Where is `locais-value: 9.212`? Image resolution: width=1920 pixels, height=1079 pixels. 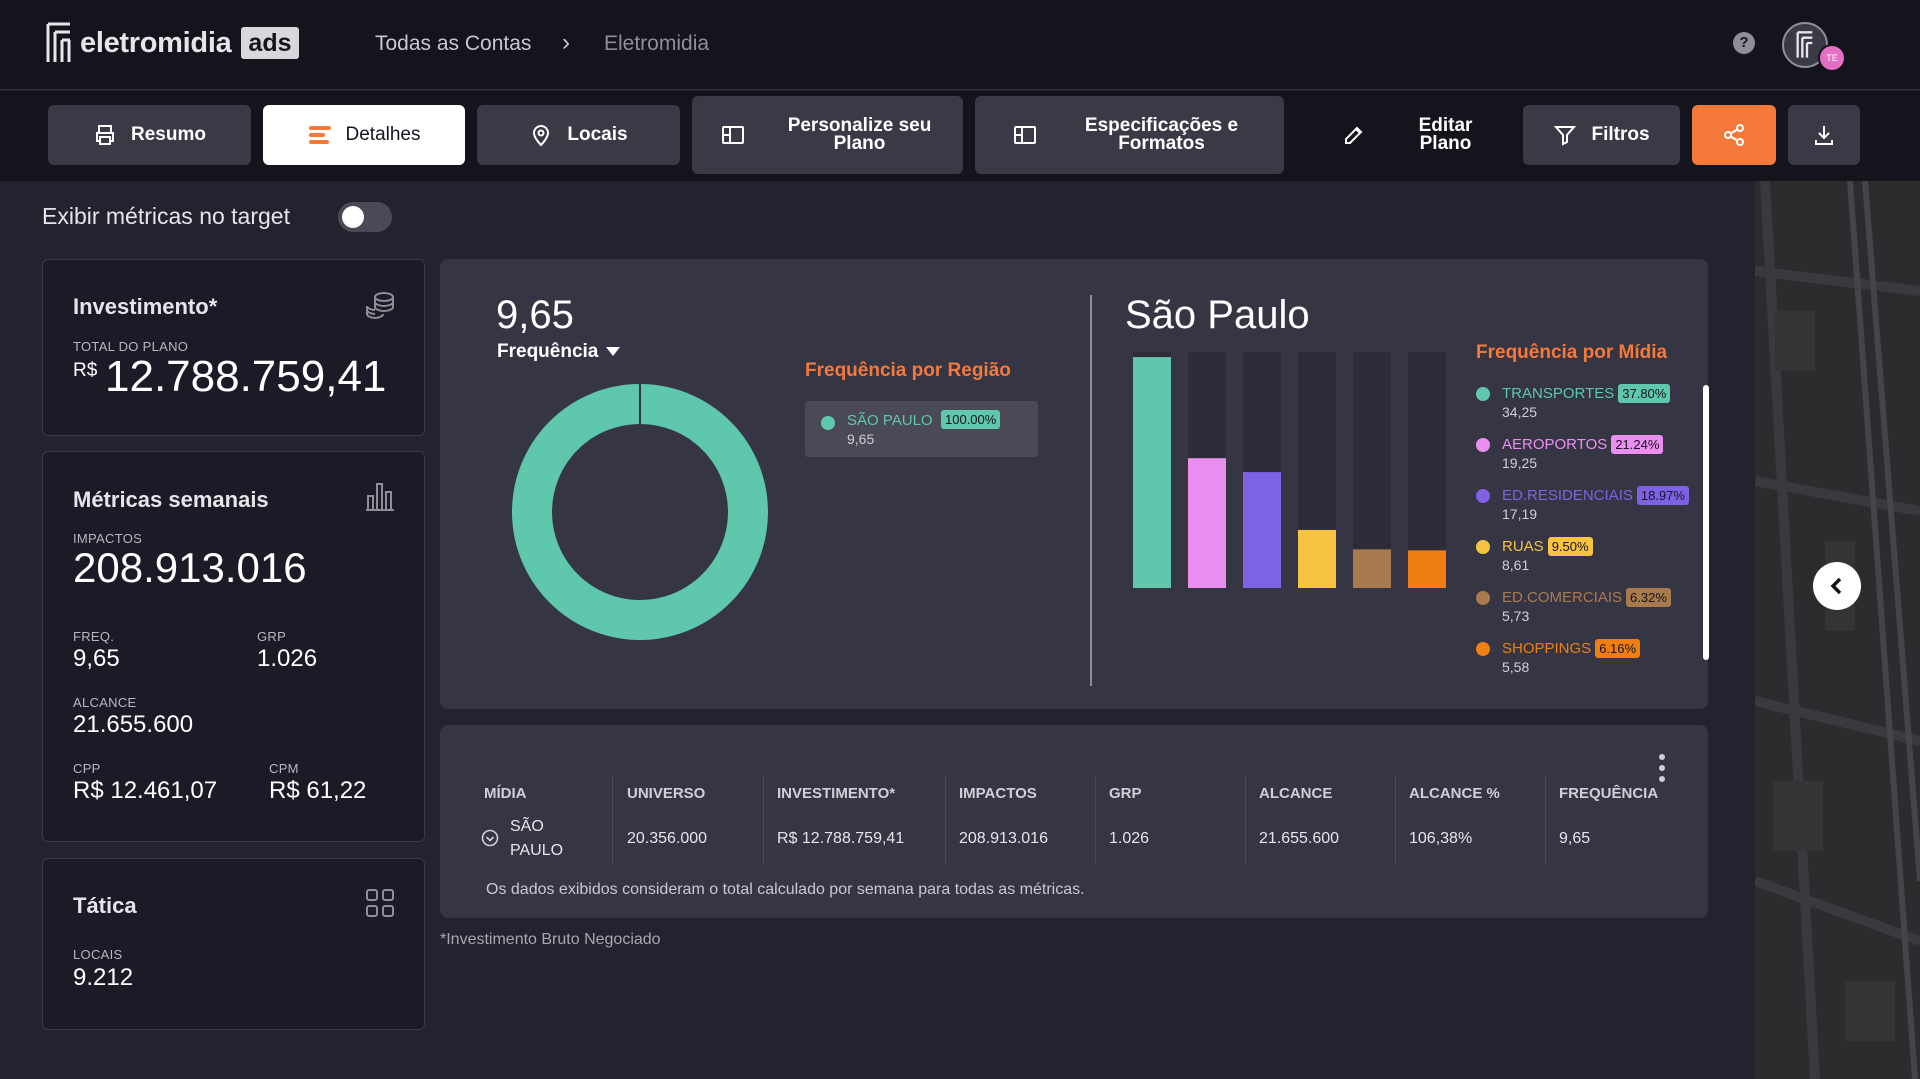 locais-value: 9.212 is located at coordinates (103, 977).